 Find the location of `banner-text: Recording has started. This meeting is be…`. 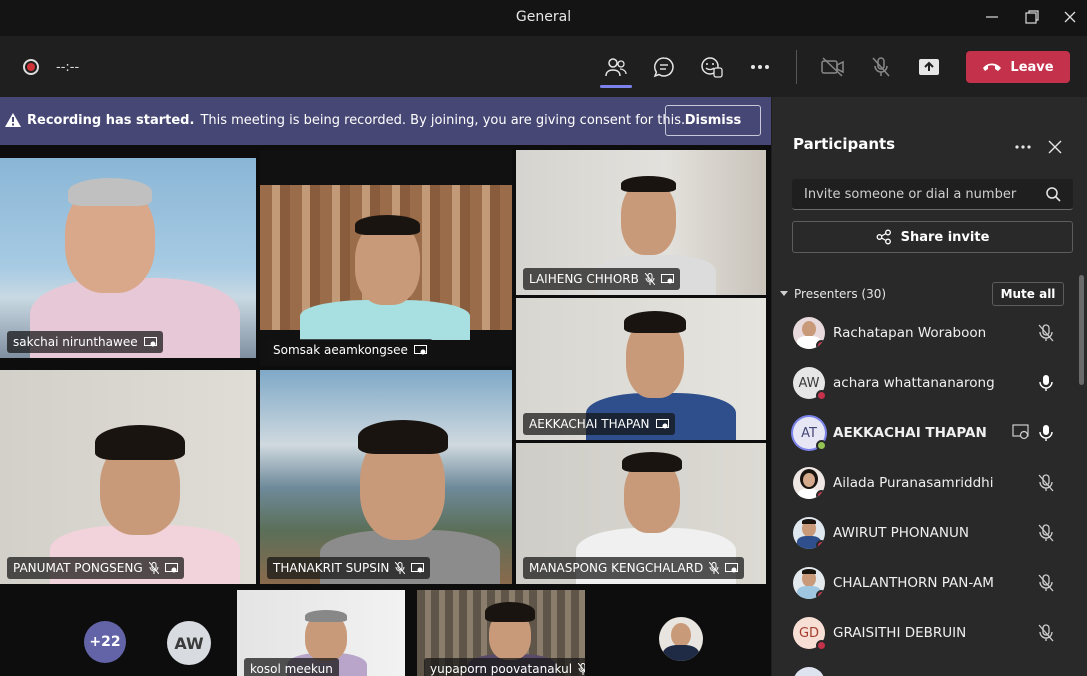

banner-text: Recording has started. This meeting is be… is located at coordinates (360, 120).